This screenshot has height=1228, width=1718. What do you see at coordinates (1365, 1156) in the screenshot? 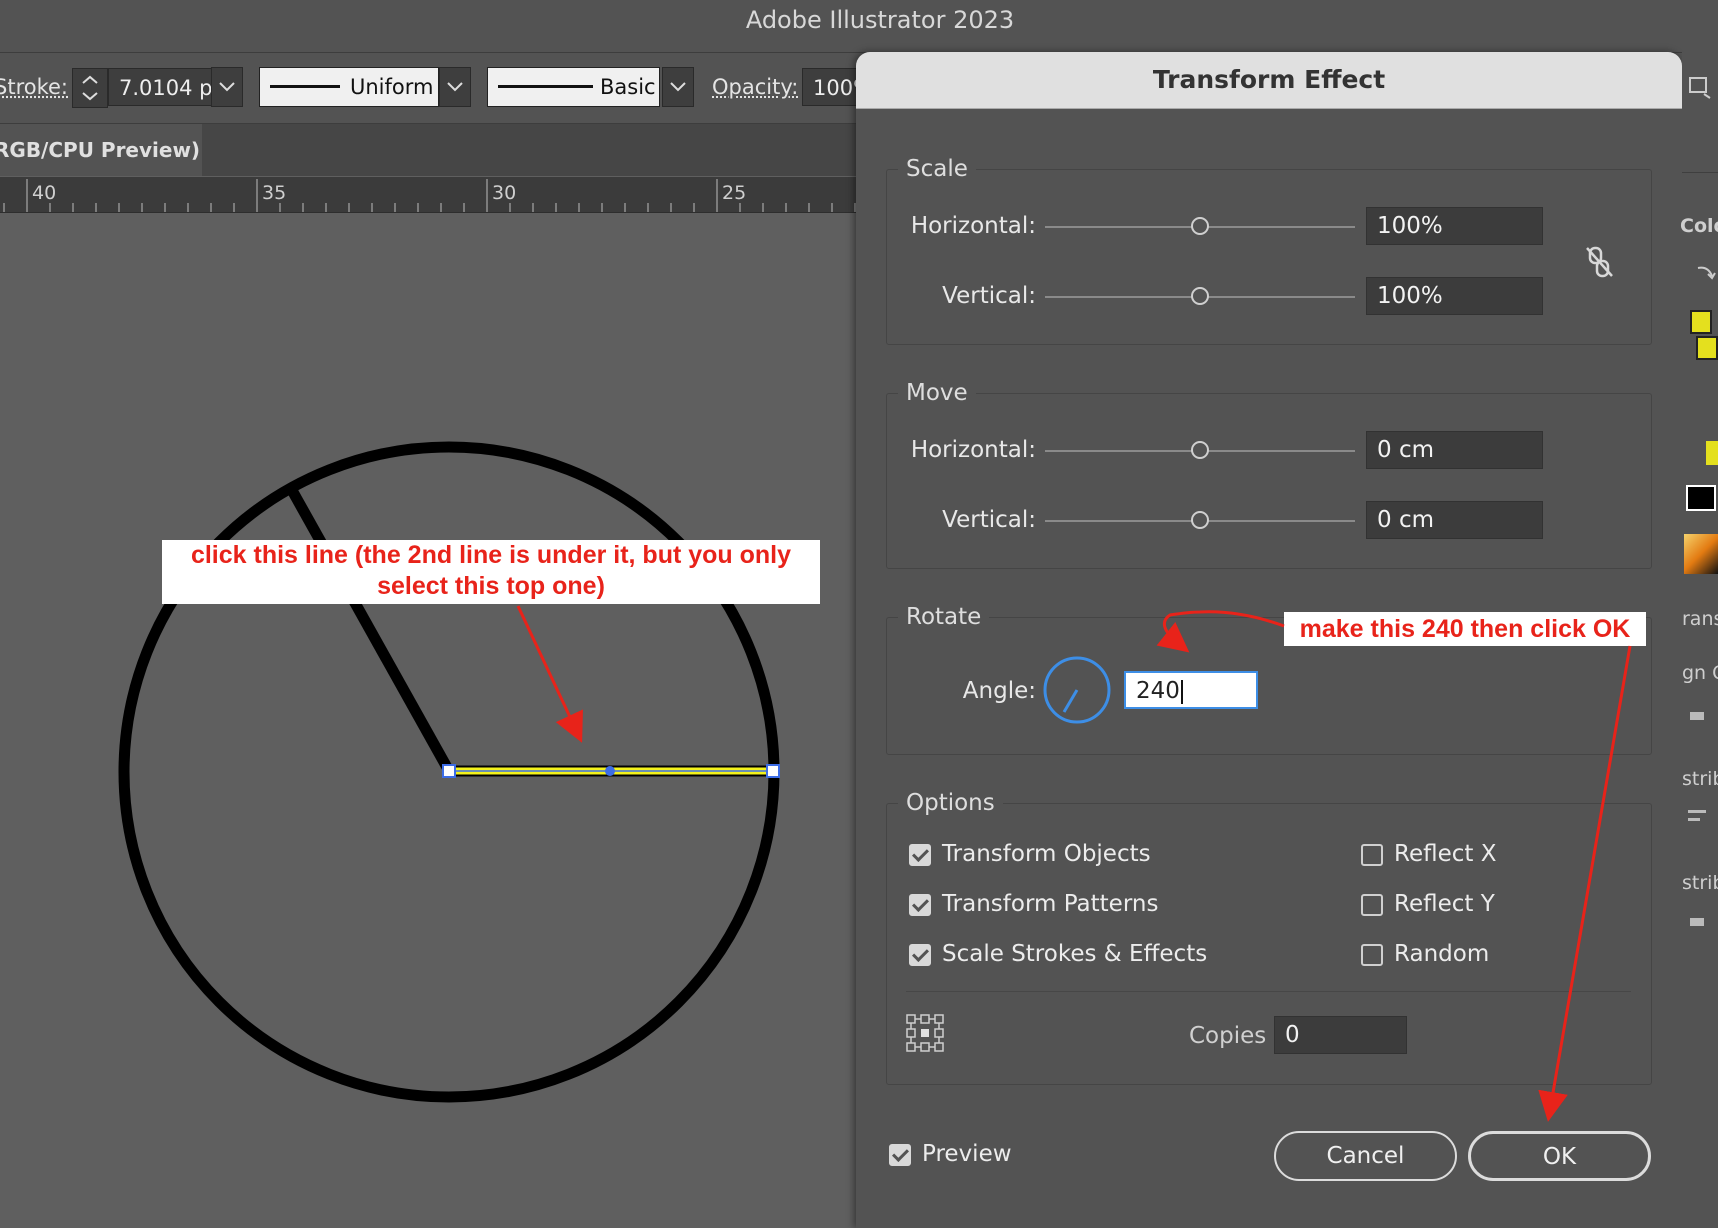
I see `cancel-button: Cancel` at bounding box center [1365, 1156].